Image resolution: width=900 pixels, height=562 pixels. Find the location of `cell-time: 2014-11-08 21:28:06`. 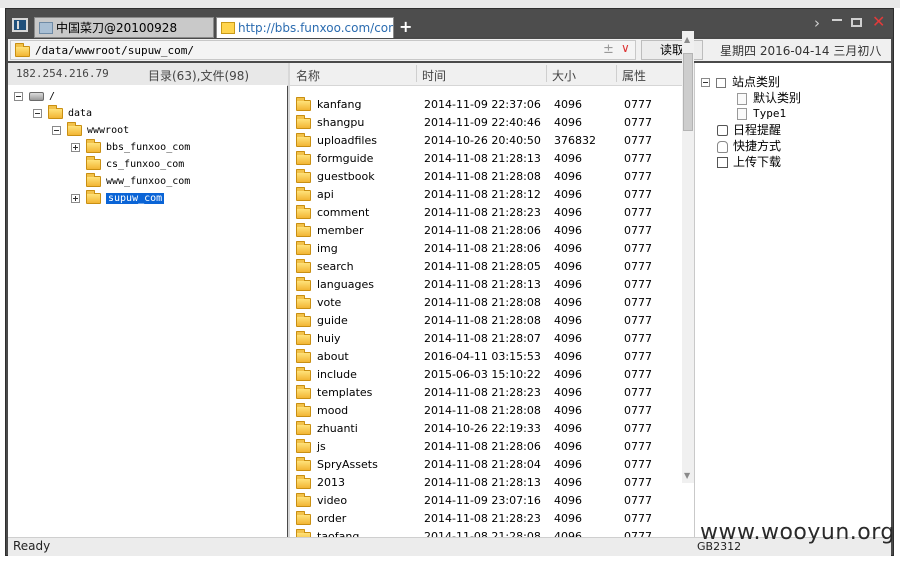

cell-time: 2014-11-08 21:28:06 is located at coordinates (482, 248).